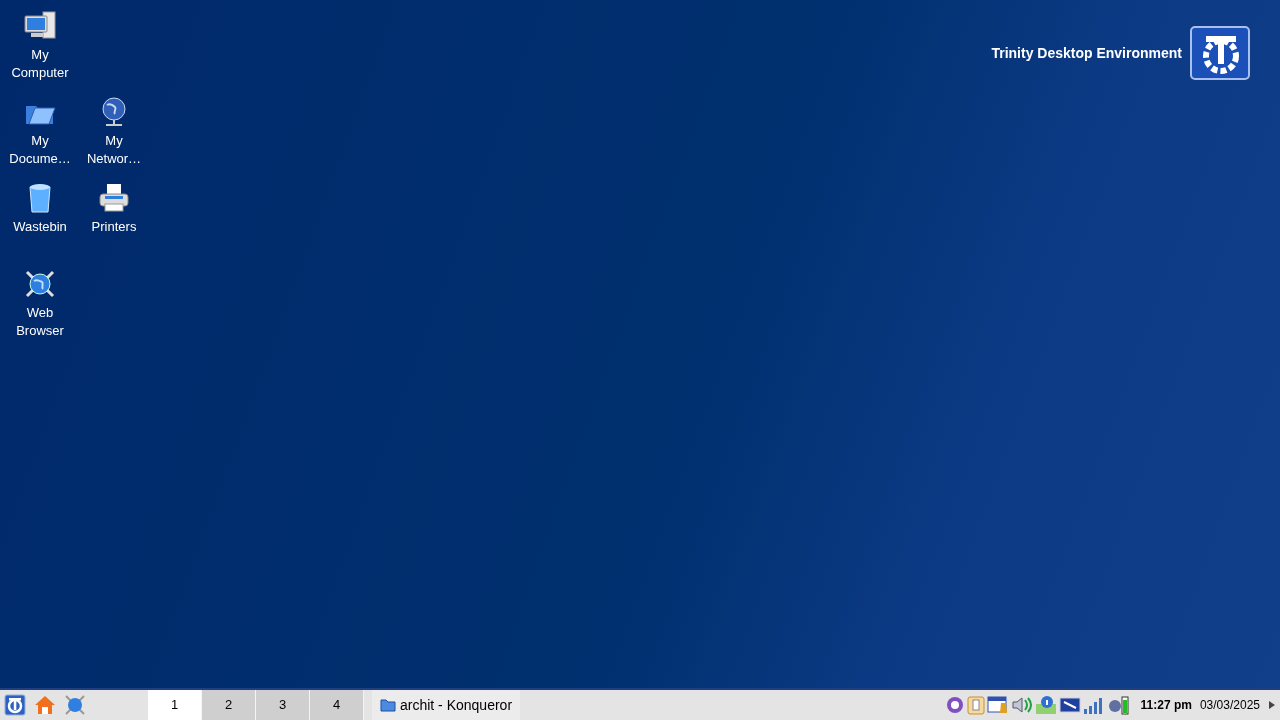  Describe the element at coordinates (114, 198) in the screenshot. I see `printer-icon` at that location.